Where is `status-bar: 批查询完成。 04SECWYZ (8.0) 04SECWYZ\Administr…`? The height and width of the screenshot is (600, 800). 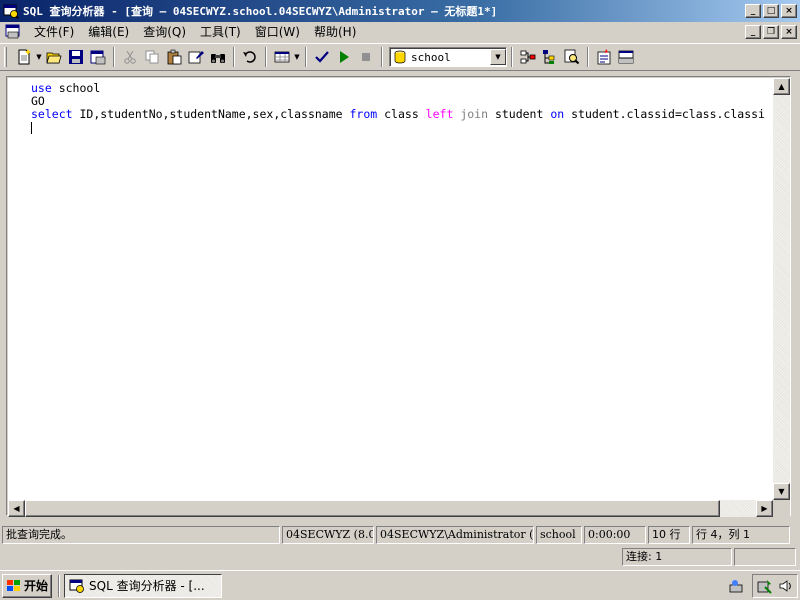 status-bar: 批查询完成。 04SECWYZ (8.0) 04SECWYZ\Administr… is located at coordinates (400, 535).